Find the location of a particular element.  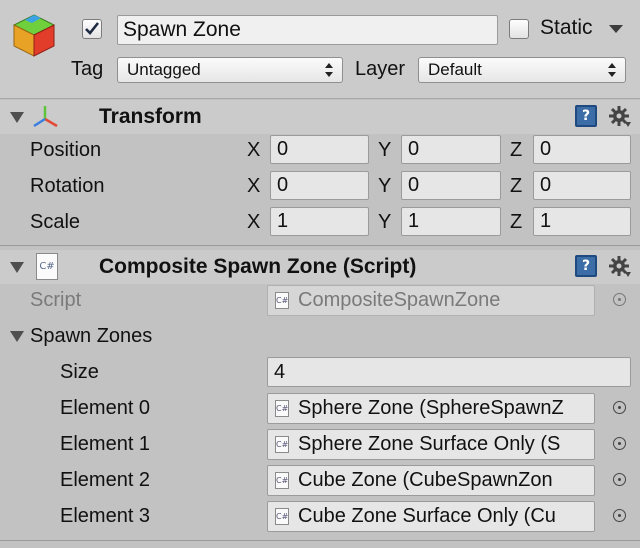

script-reference-value: CompositeSpawnZone is located at coordinates (399, 300).